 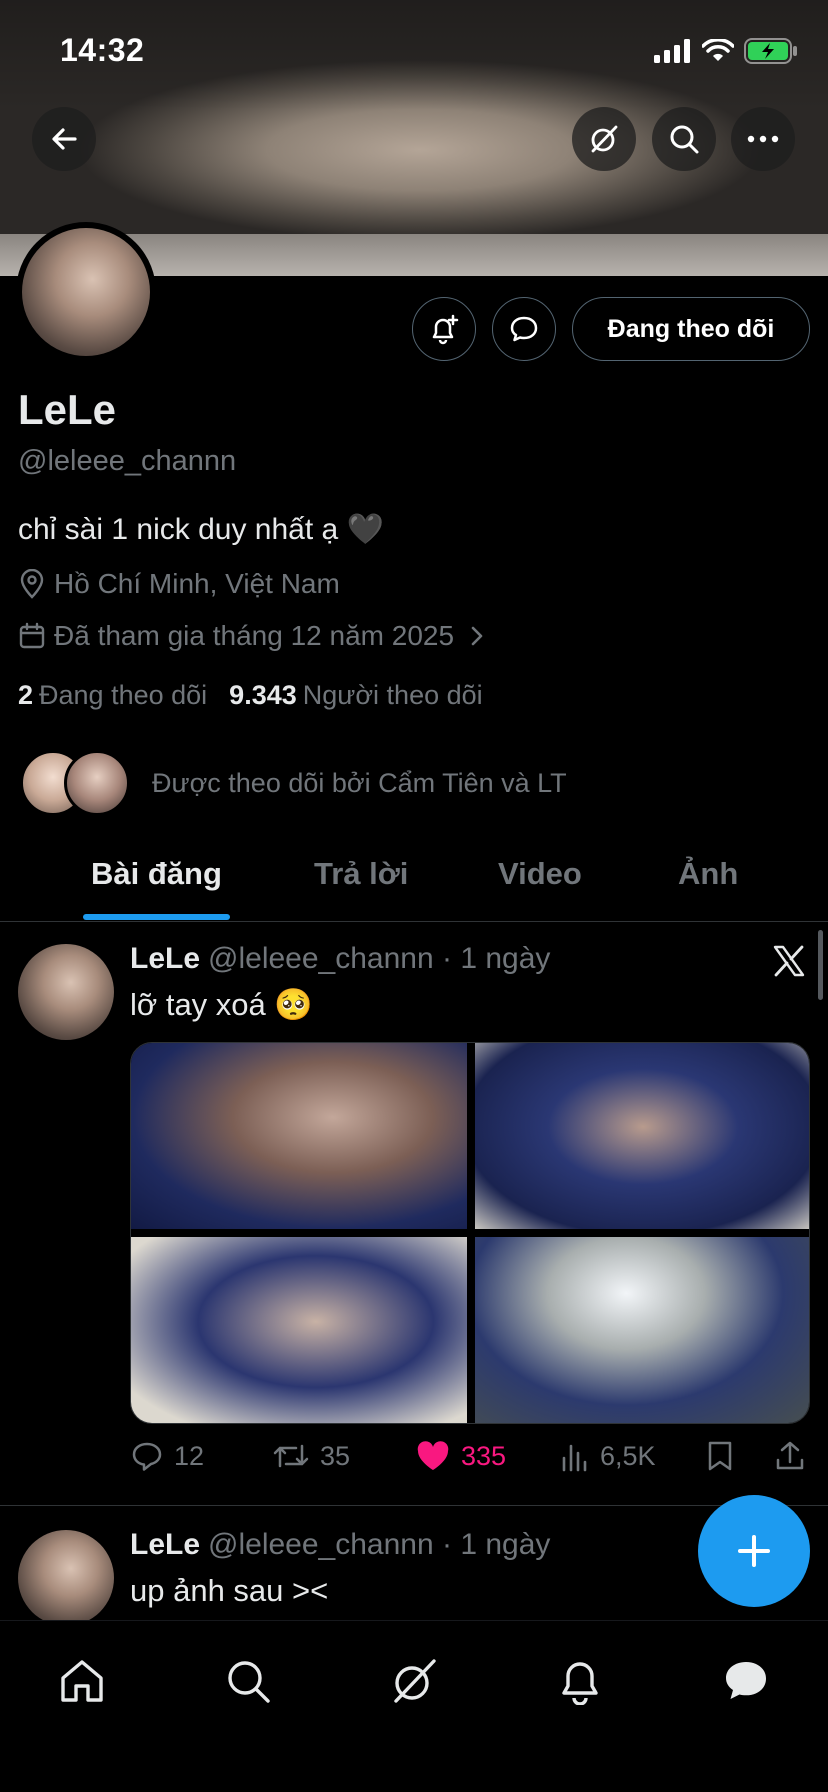 What do you see at coordinates (789, 961) in the screenshot?
I see `x-logo-icon` at bounding box center [789, 961].